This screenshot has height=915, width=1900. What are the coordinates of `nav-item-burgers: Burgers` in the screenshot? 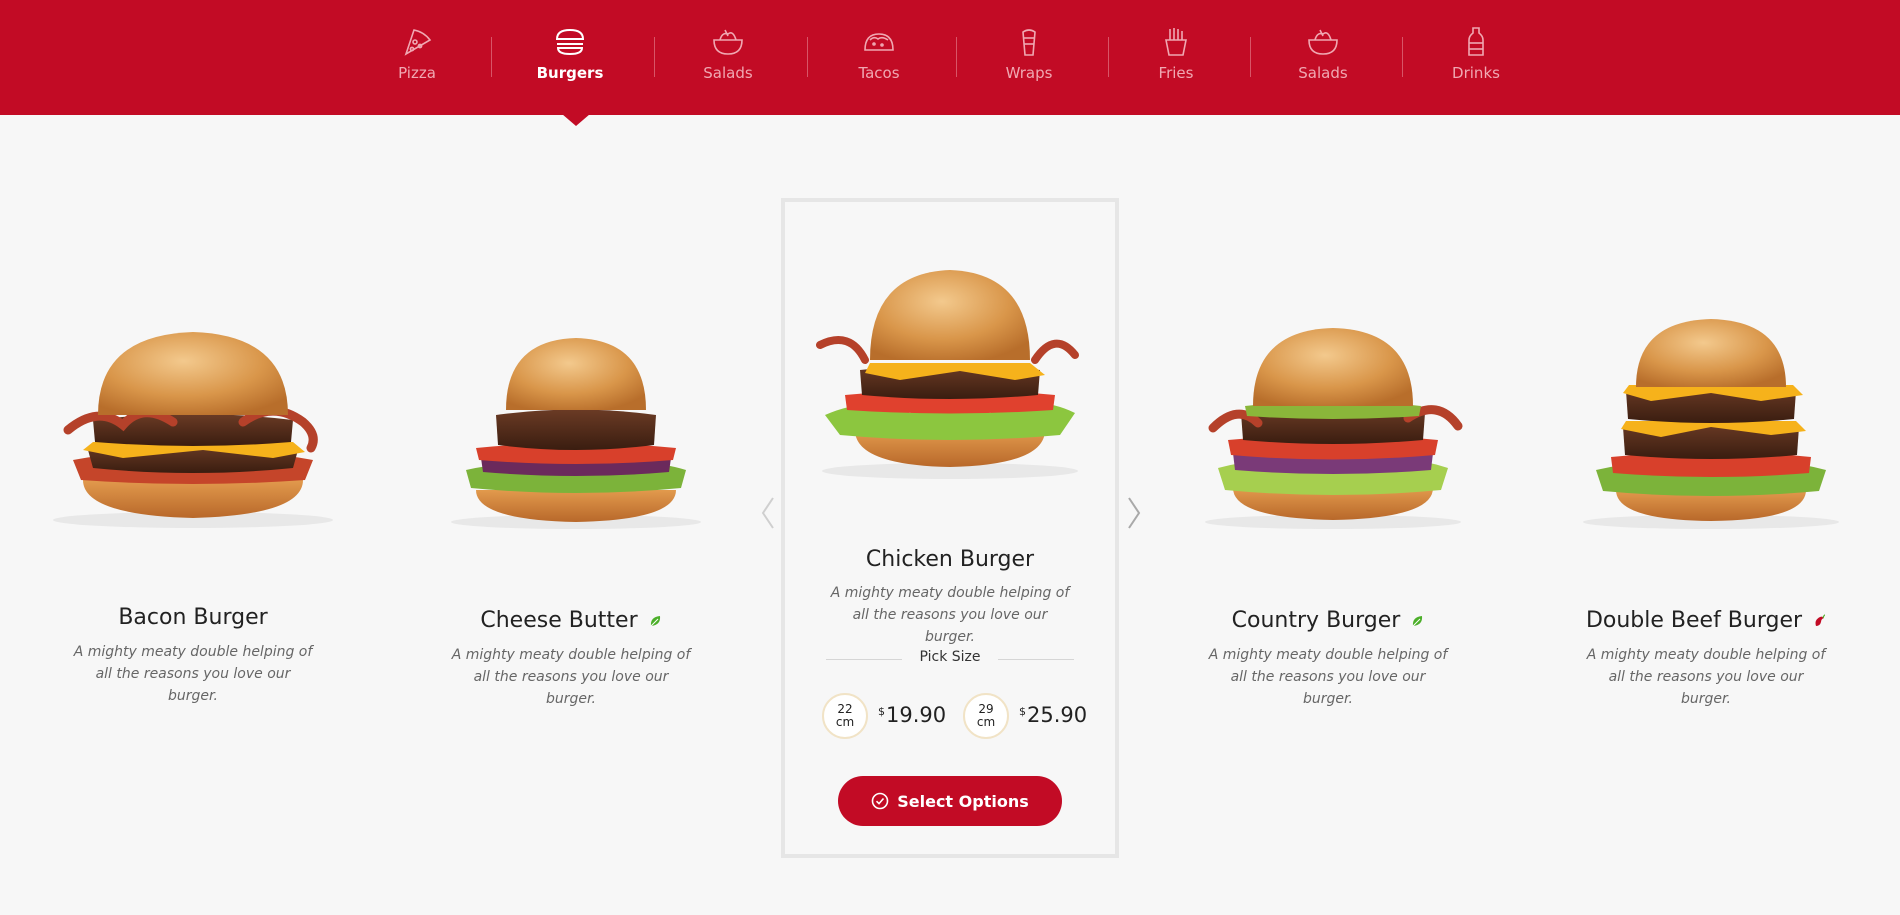 It's located at (570, 54).